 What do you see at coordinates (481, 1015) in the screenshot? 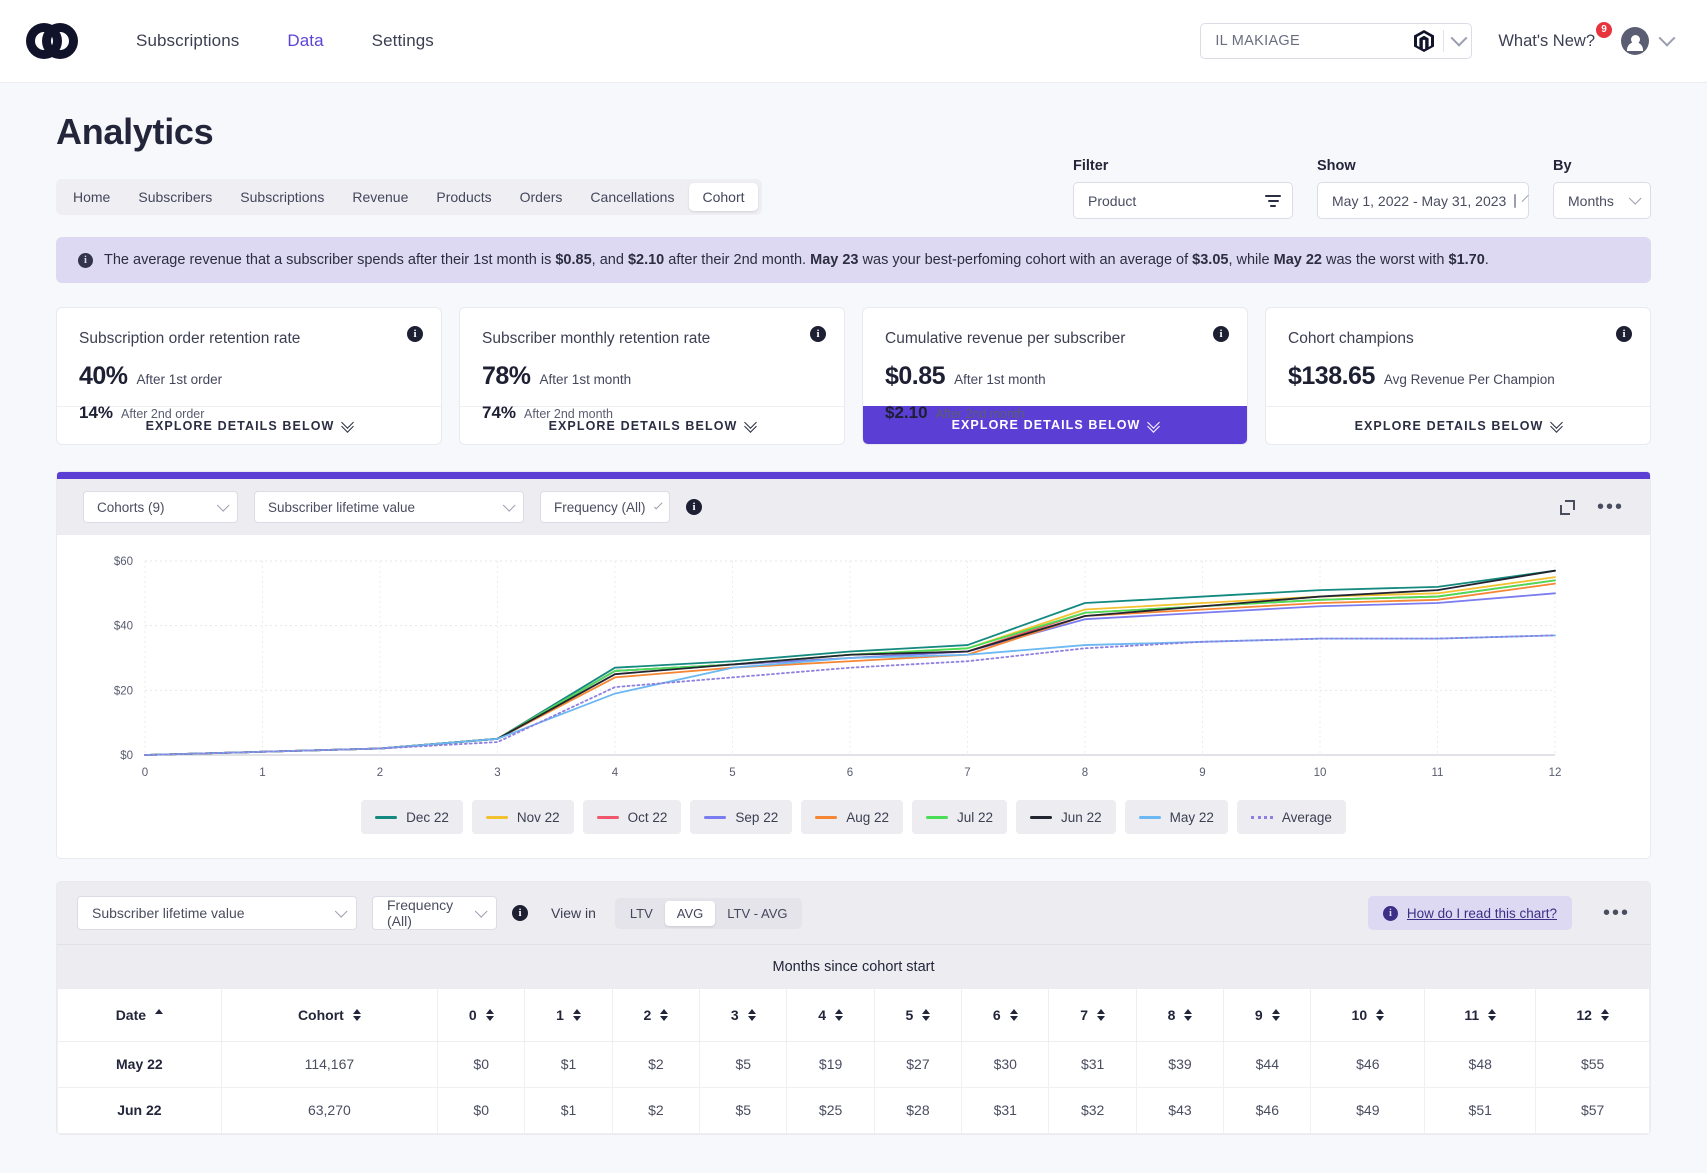
I see `table-header-0: 0` at bounding box center [481, 1015].